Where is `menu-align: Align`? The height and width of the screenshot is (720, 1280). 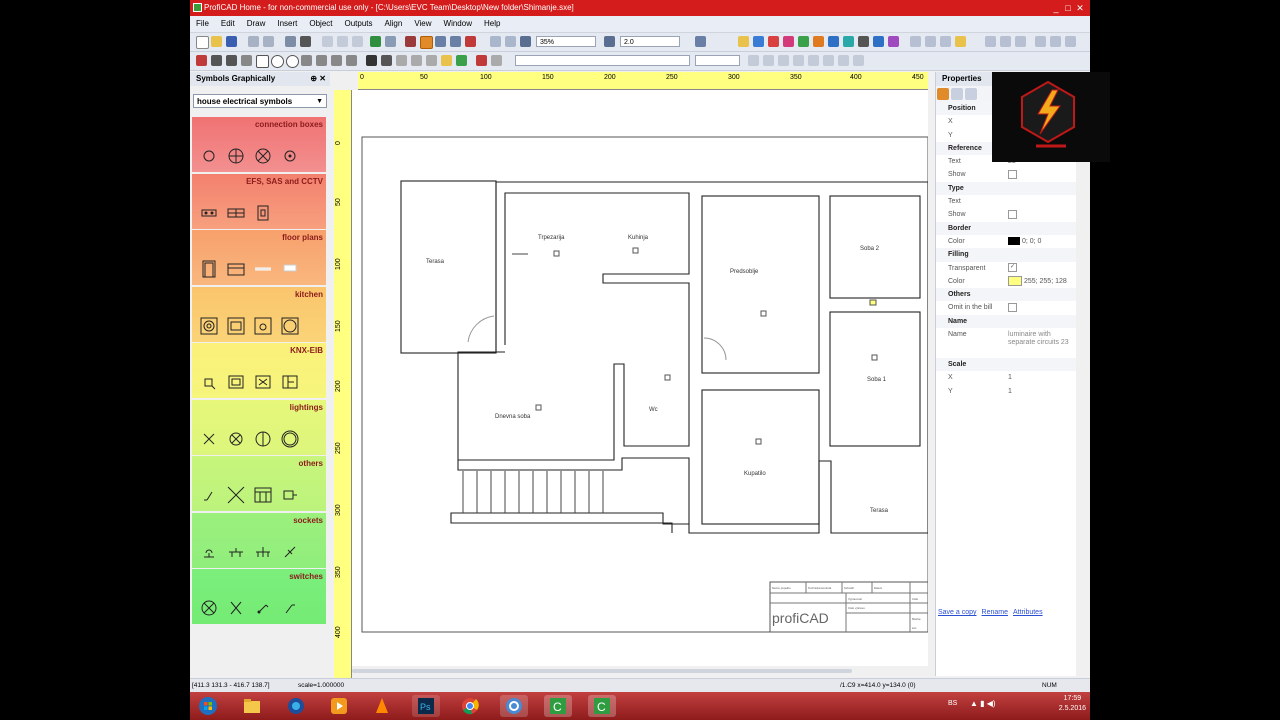 menu-align: Align is located at coordinates (394, 24).